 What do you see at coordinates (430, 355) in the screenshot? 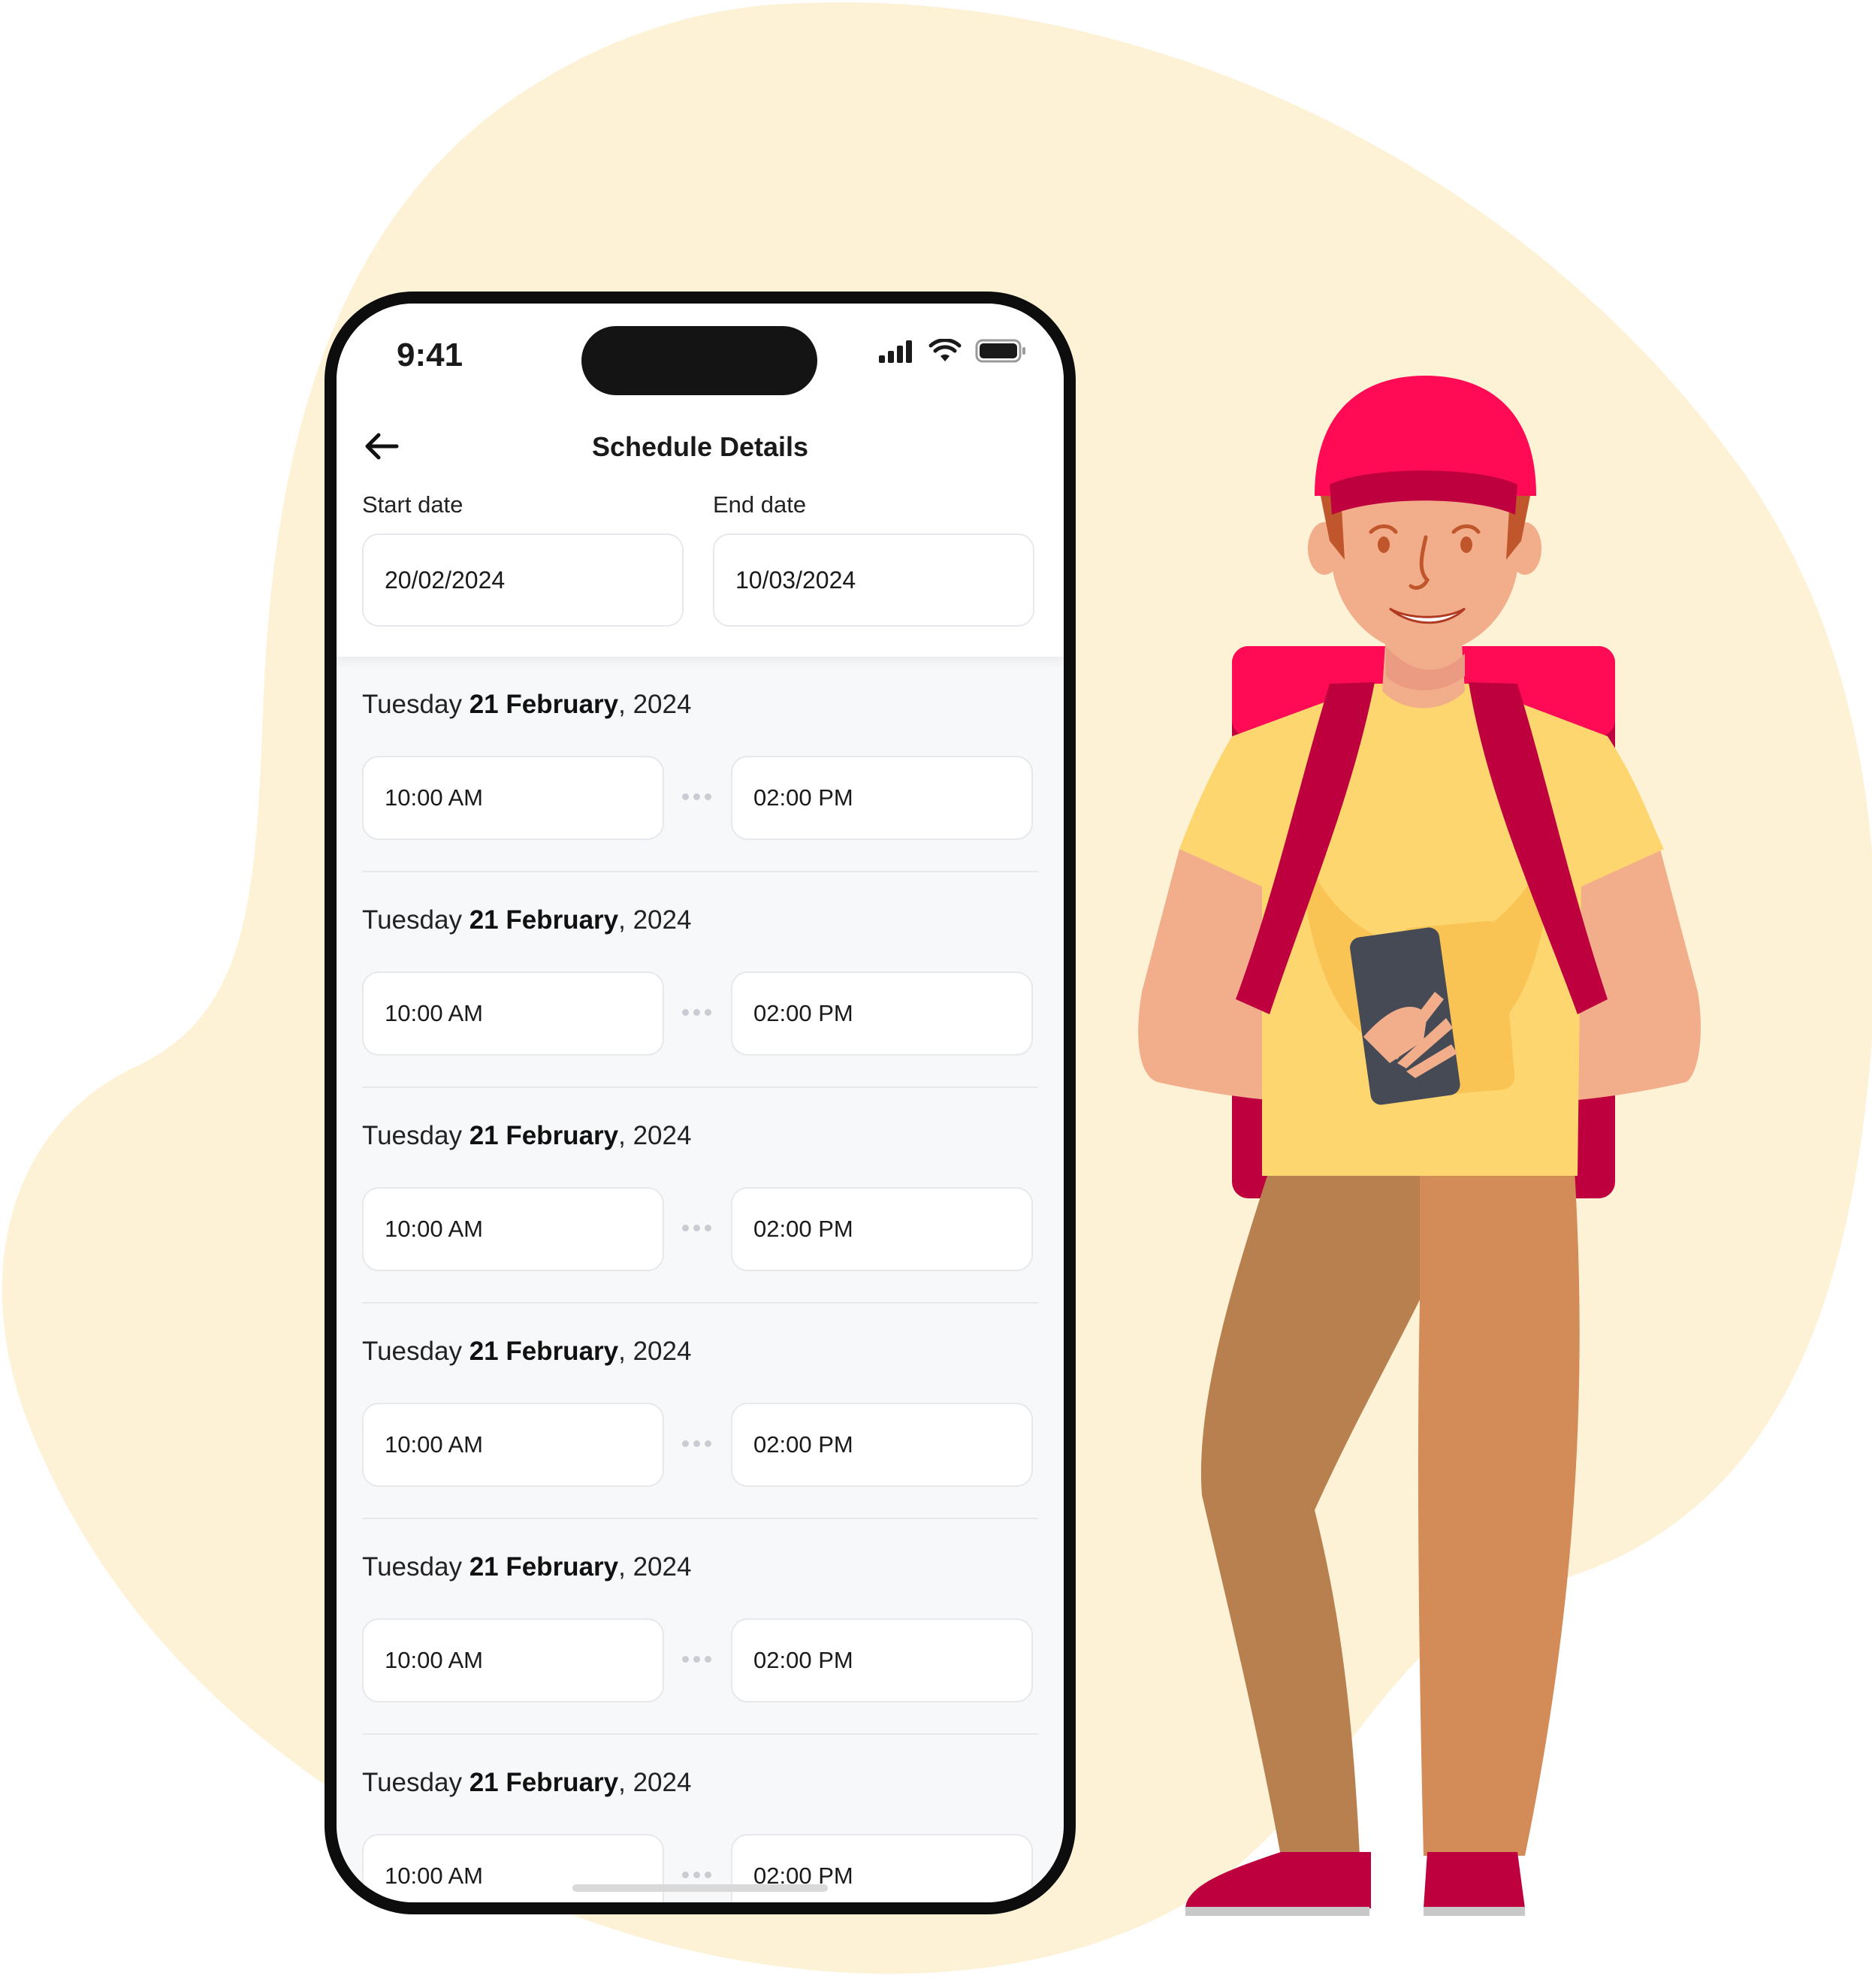
I see `status-time: 9:41` at bounding box center [430, 355].